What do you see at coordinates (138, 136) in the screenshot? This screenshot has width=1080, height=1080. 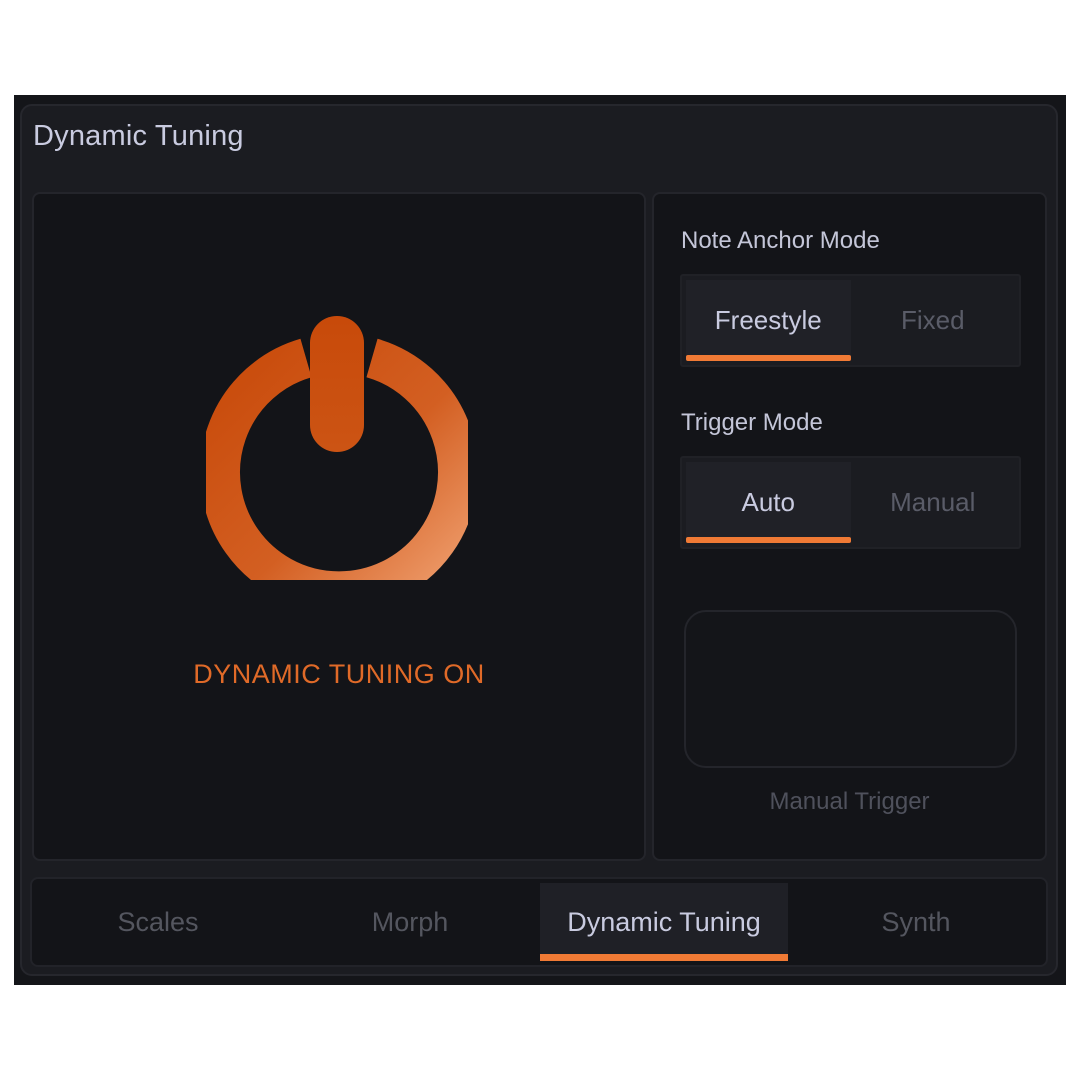 I see `panel-title: Dynamic Tuning` at bounding box center [138, 136].